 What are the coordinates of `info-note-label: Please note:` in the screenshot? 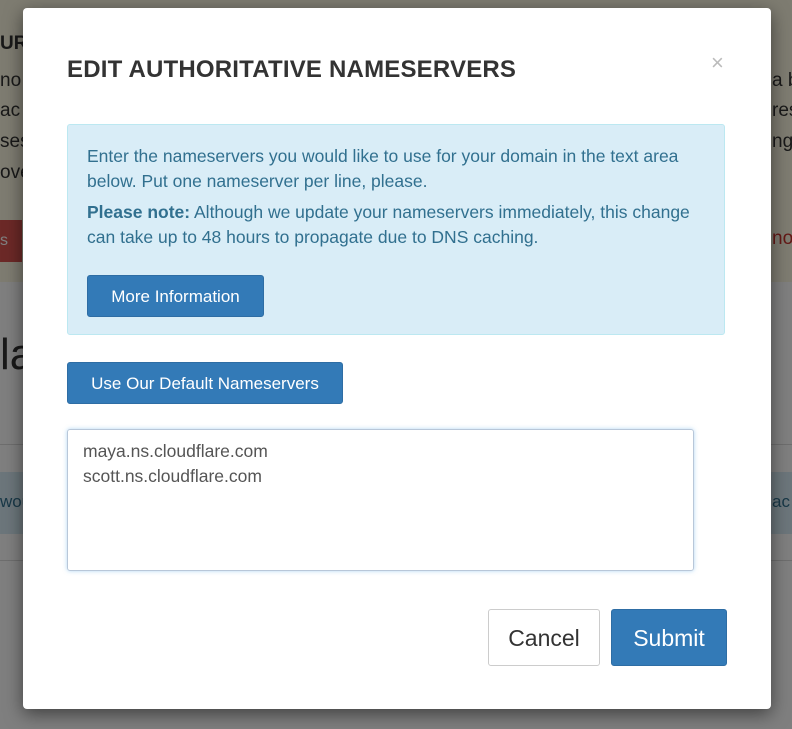 It's located at (139, 212).